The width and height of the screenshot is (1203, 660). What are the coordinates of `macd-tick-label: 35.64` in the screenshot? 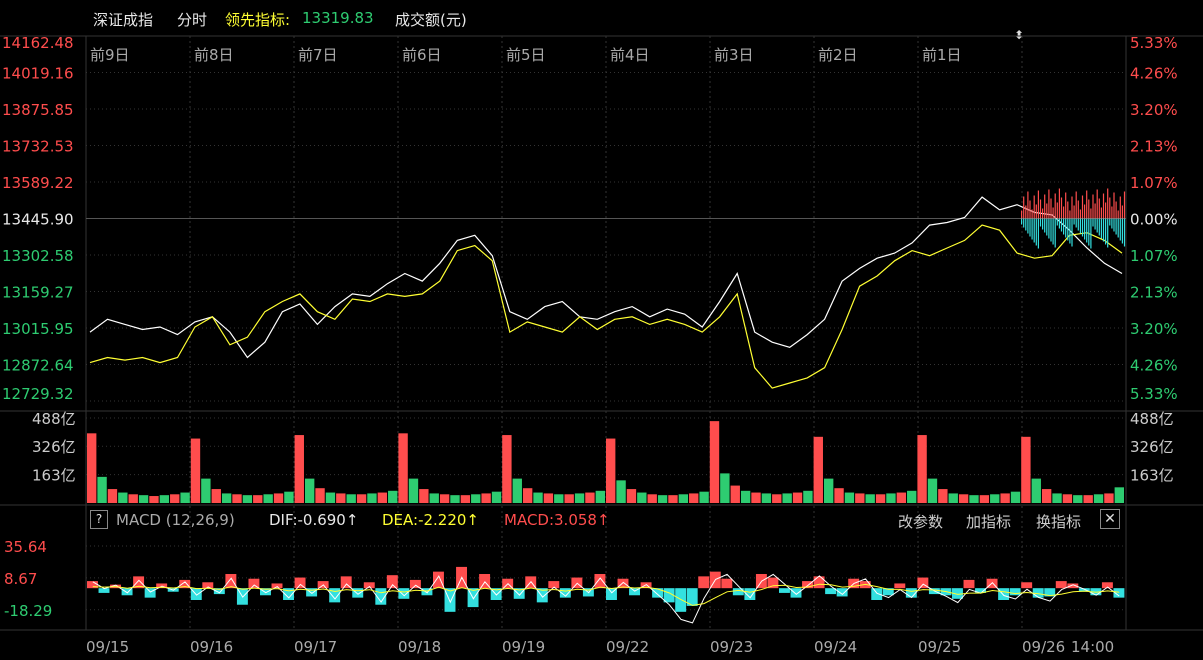 It's located at (25, 547).